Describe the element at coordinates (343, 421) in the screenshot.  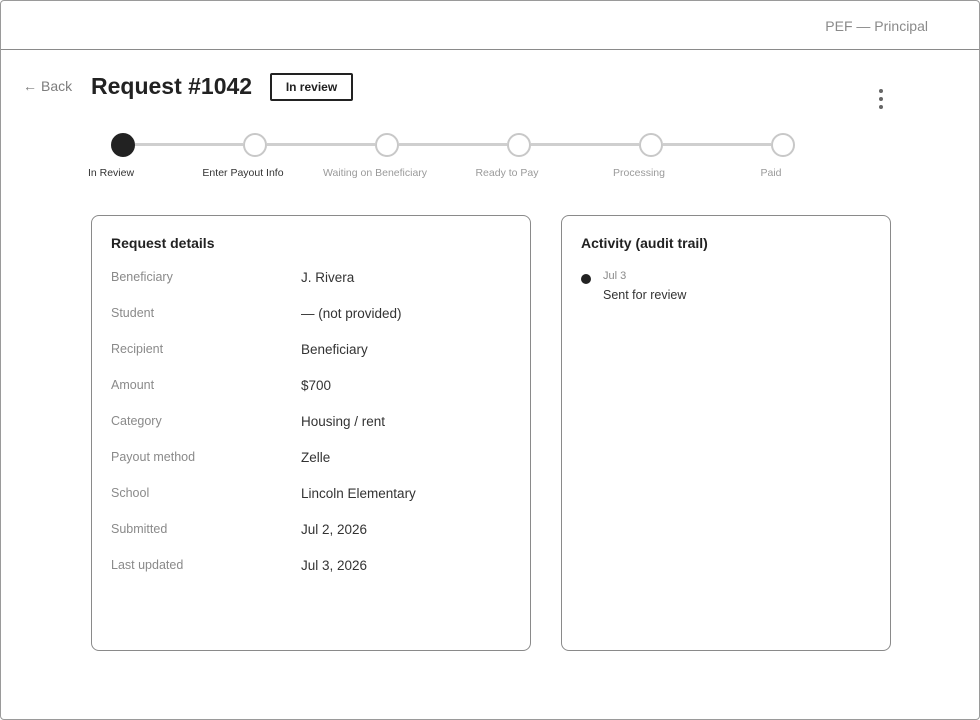
I see `detail-value: Housing / rent` at that location.